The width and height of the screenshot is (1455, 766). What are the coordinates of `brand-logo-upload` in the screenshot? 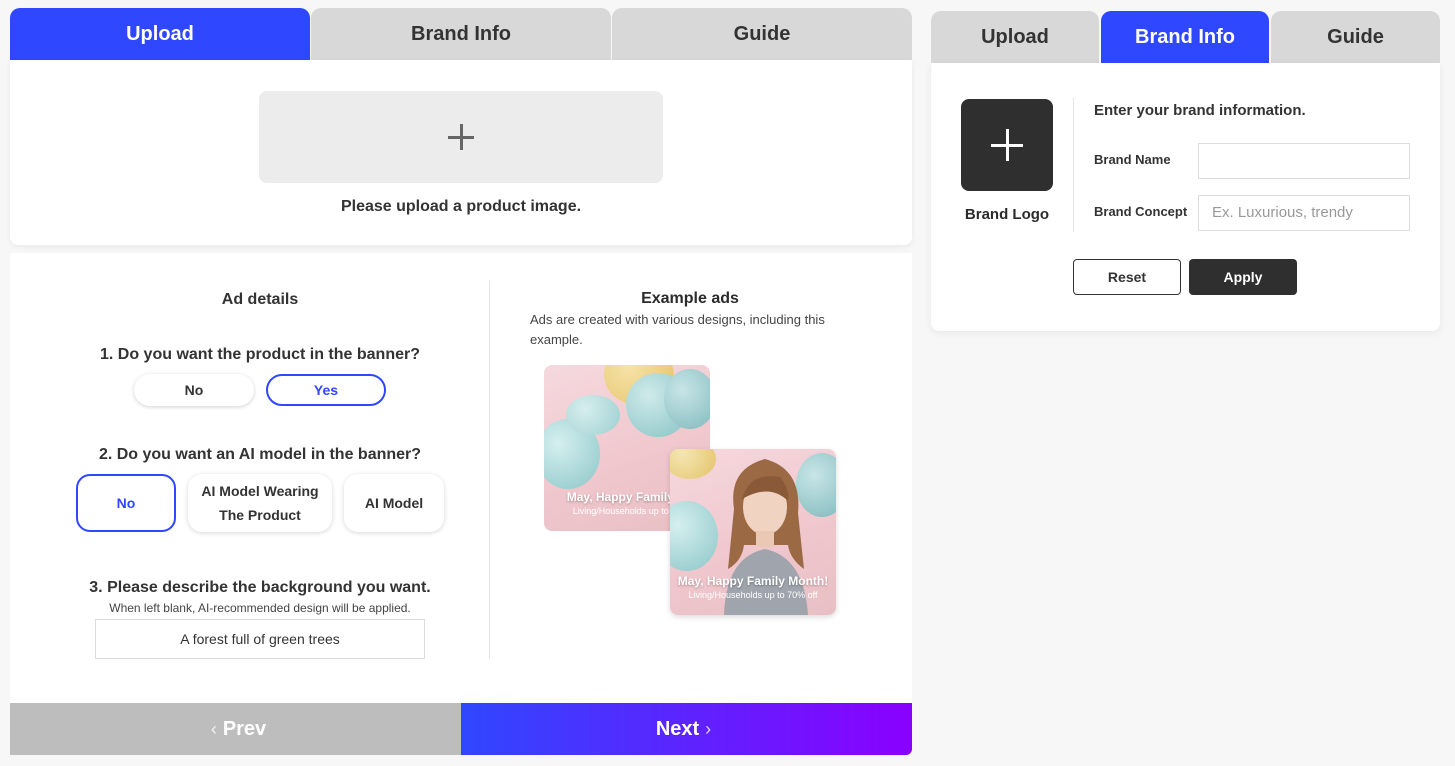 It's located at (1007, 145).